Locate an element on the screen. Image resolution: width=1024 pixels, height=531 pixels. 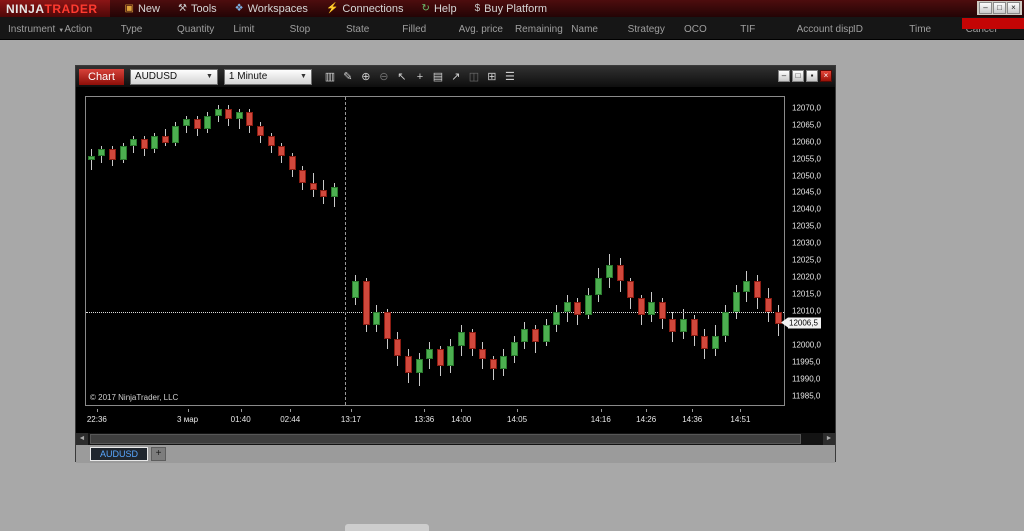
chart-scrollbar: ◄ ► is located at coordinates (455, 439).